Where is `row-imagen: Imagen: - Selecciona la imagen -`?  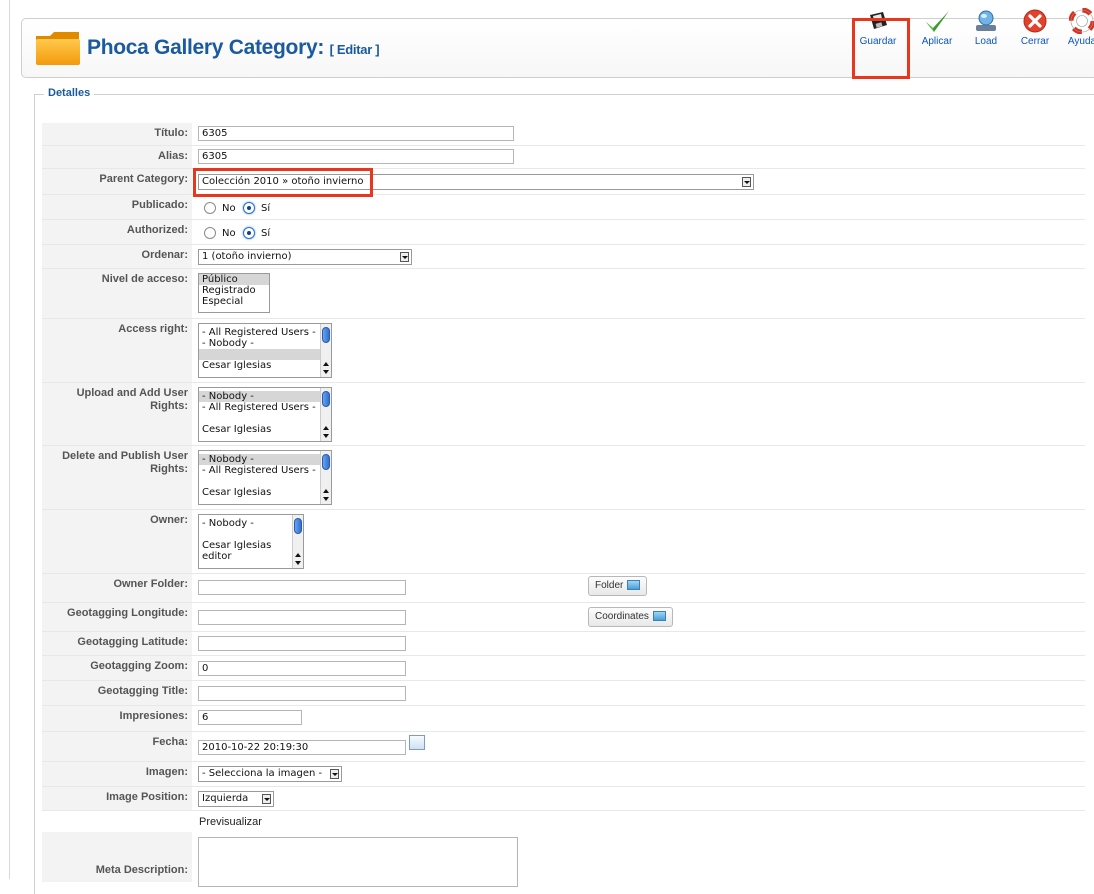
row-imagen: Imagen: - Selecciona la imagen - is located at coordinates (563, 774).